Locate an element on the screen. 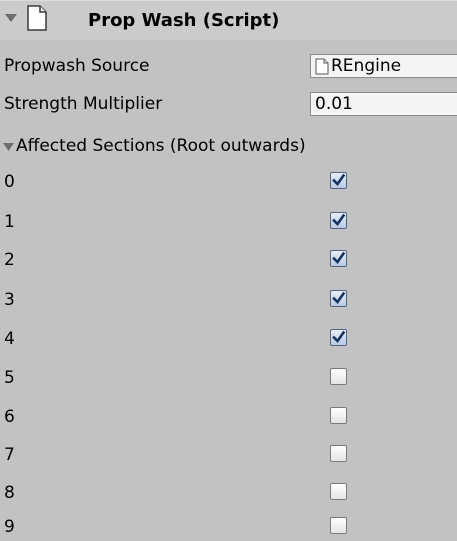 The width and height of the screenshot is (457, 541). strength-multiplier-value: 0.01 is located at coordinates (334, 104).